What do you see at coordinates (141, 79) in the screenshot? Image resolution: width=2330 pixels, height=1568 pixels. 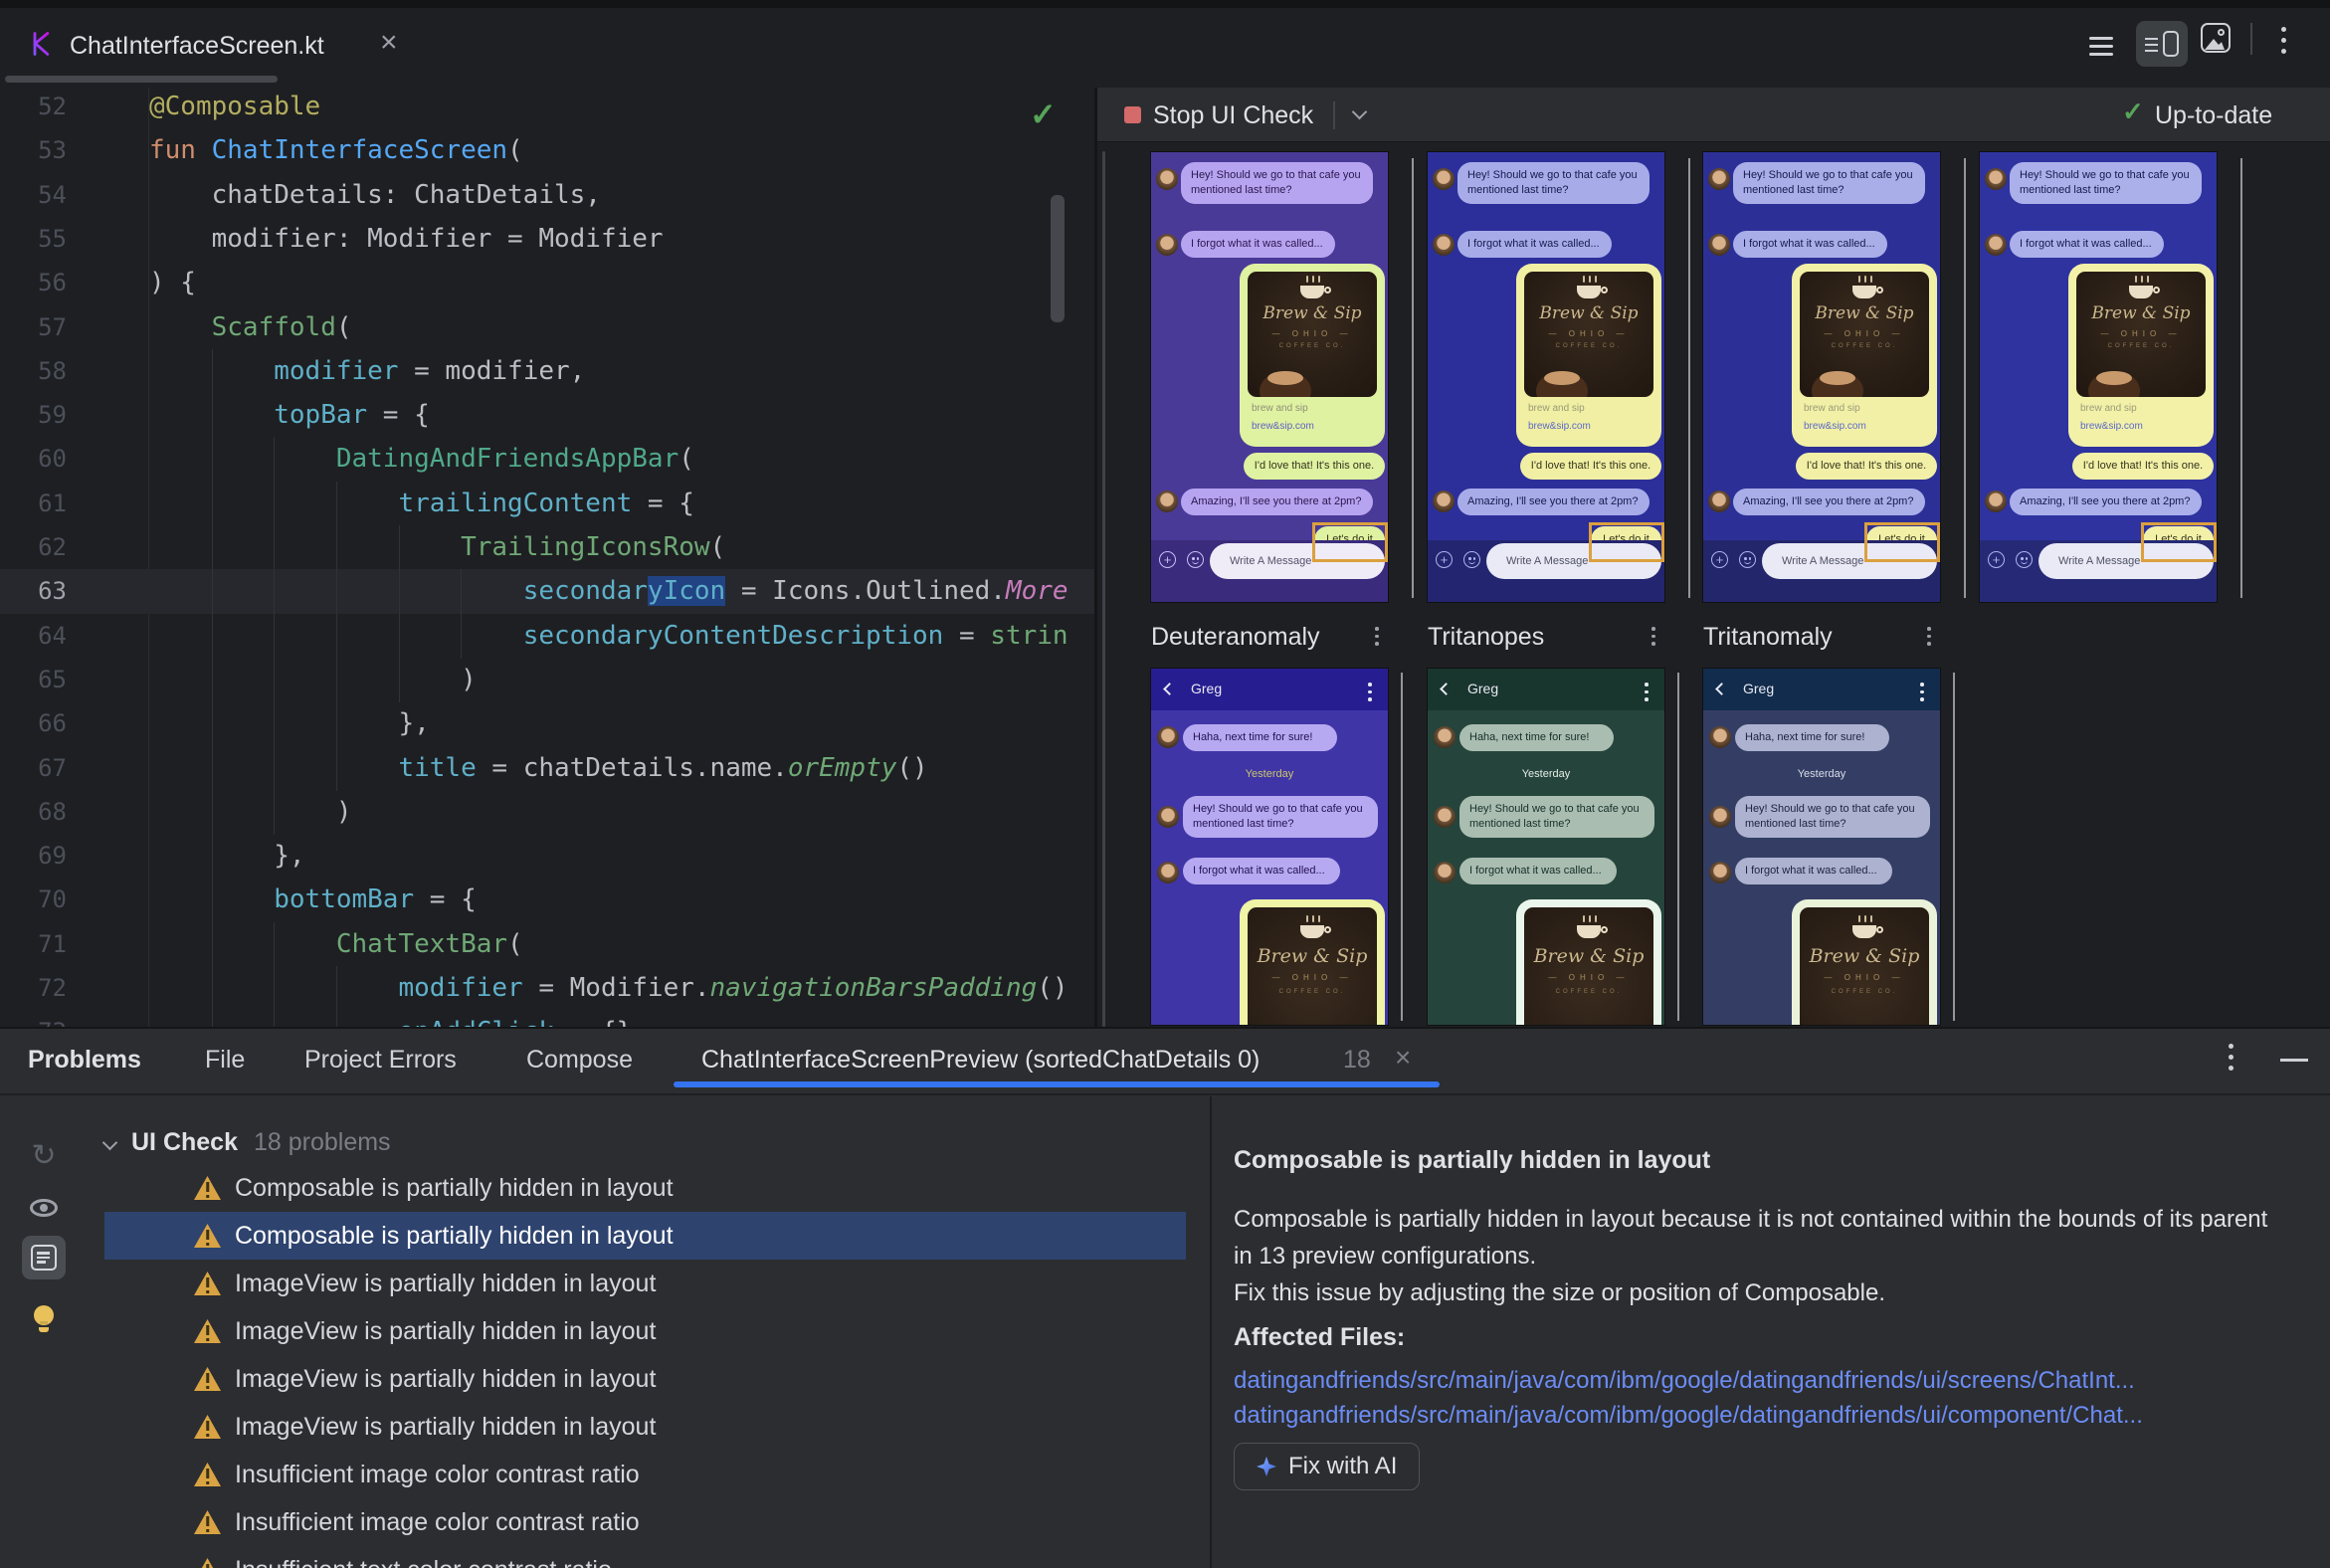 I see `editor-horizontal-scrollbar` at bounding box center [141, 79].